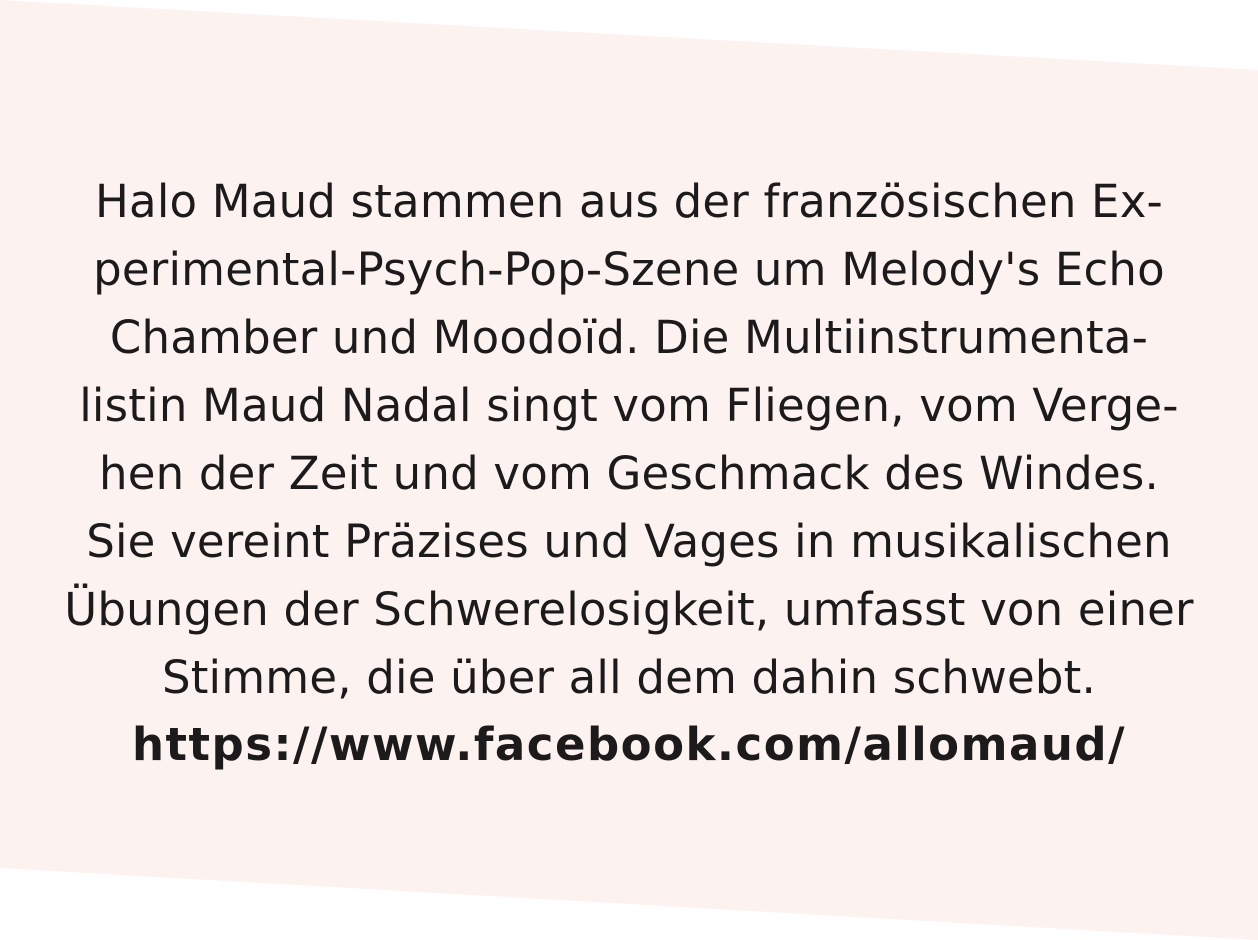  Describe the element at coordinates (629, 745) in the screenshot. I see `facebook-link: https://www.facebook.com/allomaud/` at that location.